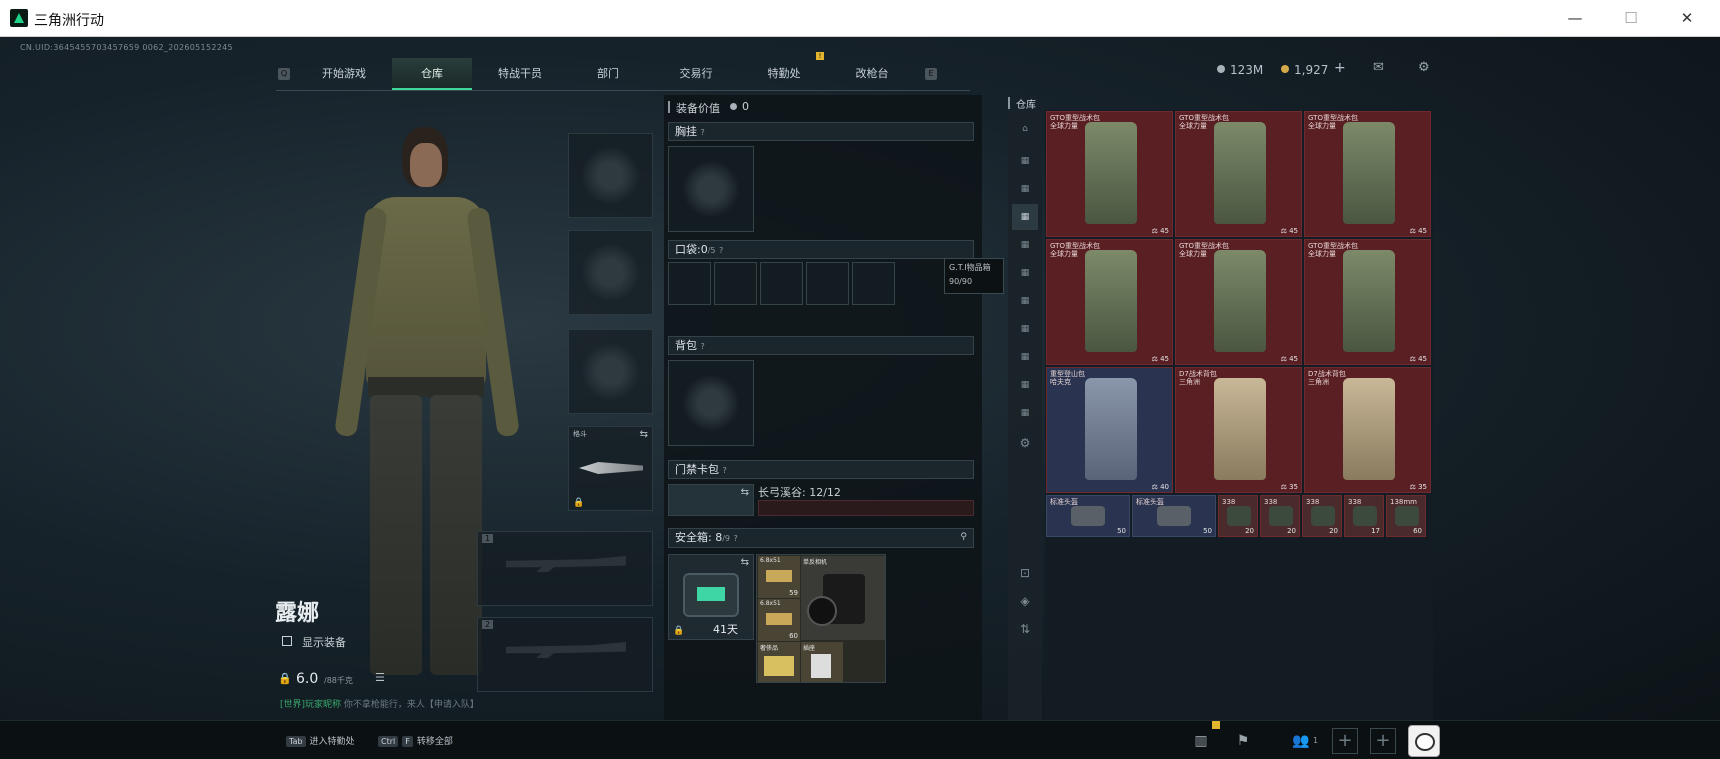  Describe the element at coordinates (1575, 18) in the screenshot. I see `minimize-button: —` at that location.